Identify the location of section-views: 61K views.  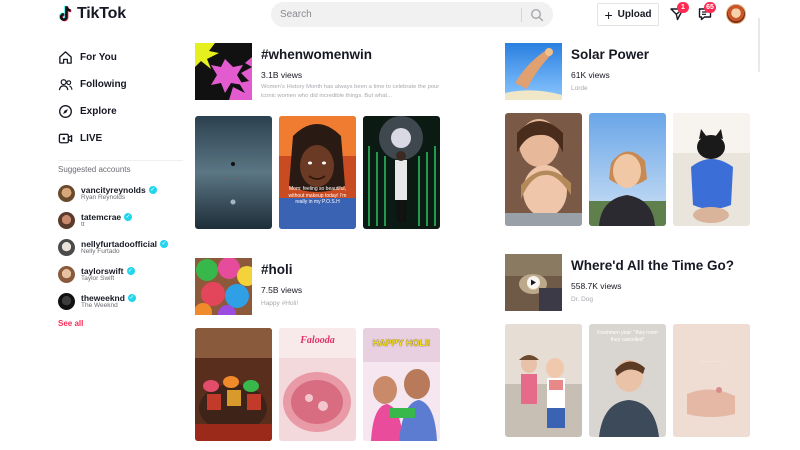
(590, 75).